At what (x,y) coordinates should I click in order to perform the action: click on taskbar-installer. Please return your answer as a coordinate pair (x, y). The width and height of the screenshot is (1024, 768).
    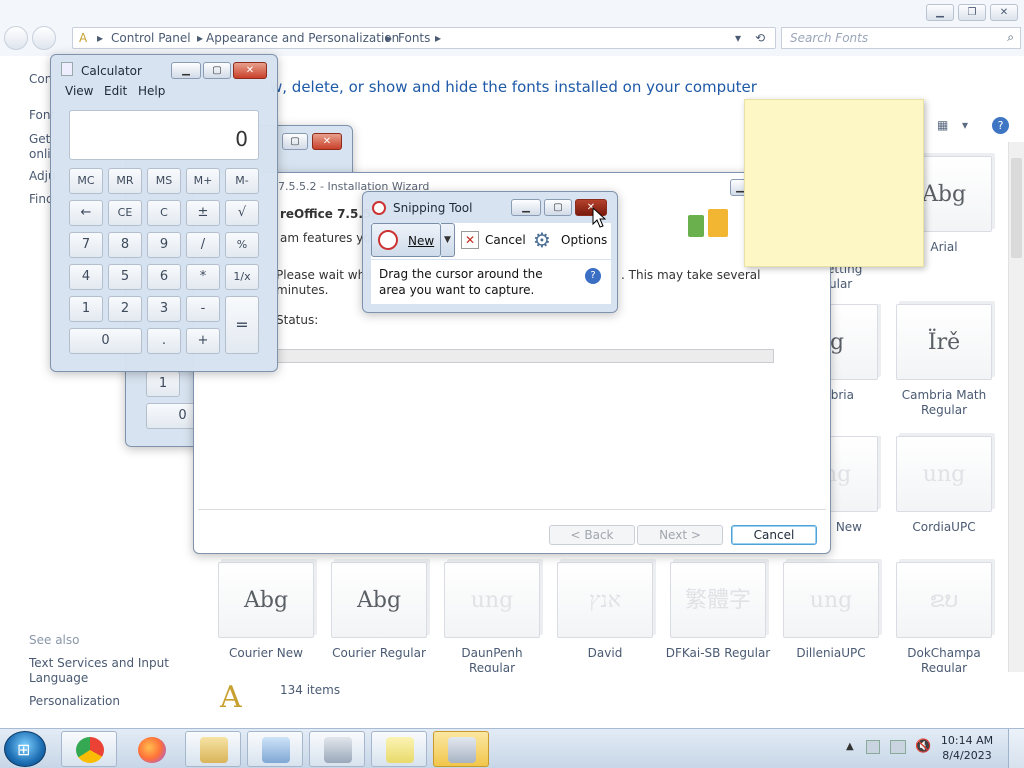
    Looking at the image, I should click on (337, 749).